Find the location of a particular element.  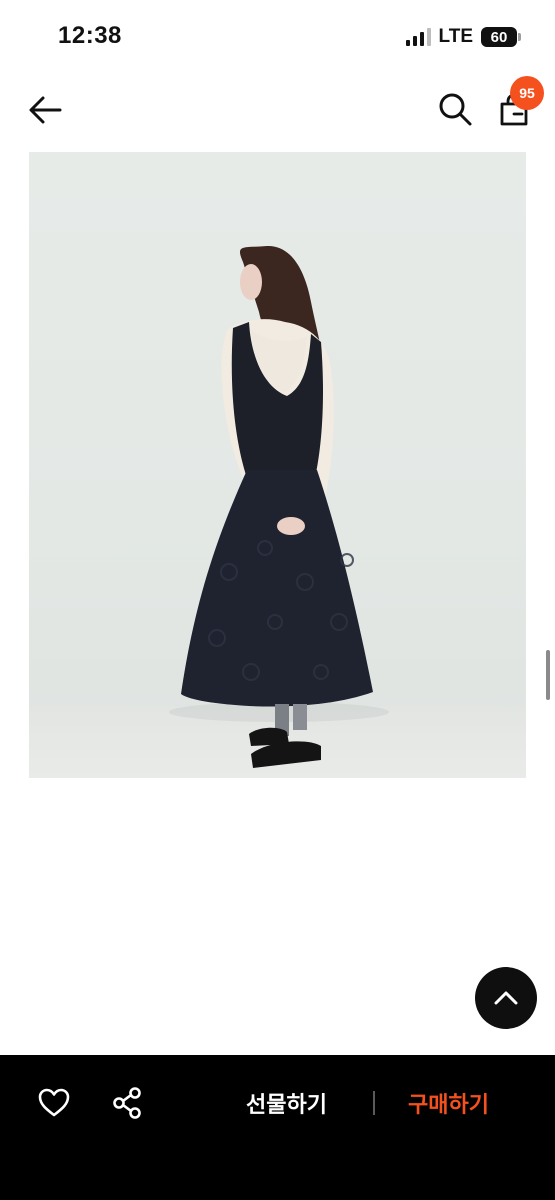

battery-level: 60 is located at coordinates (499, 37).